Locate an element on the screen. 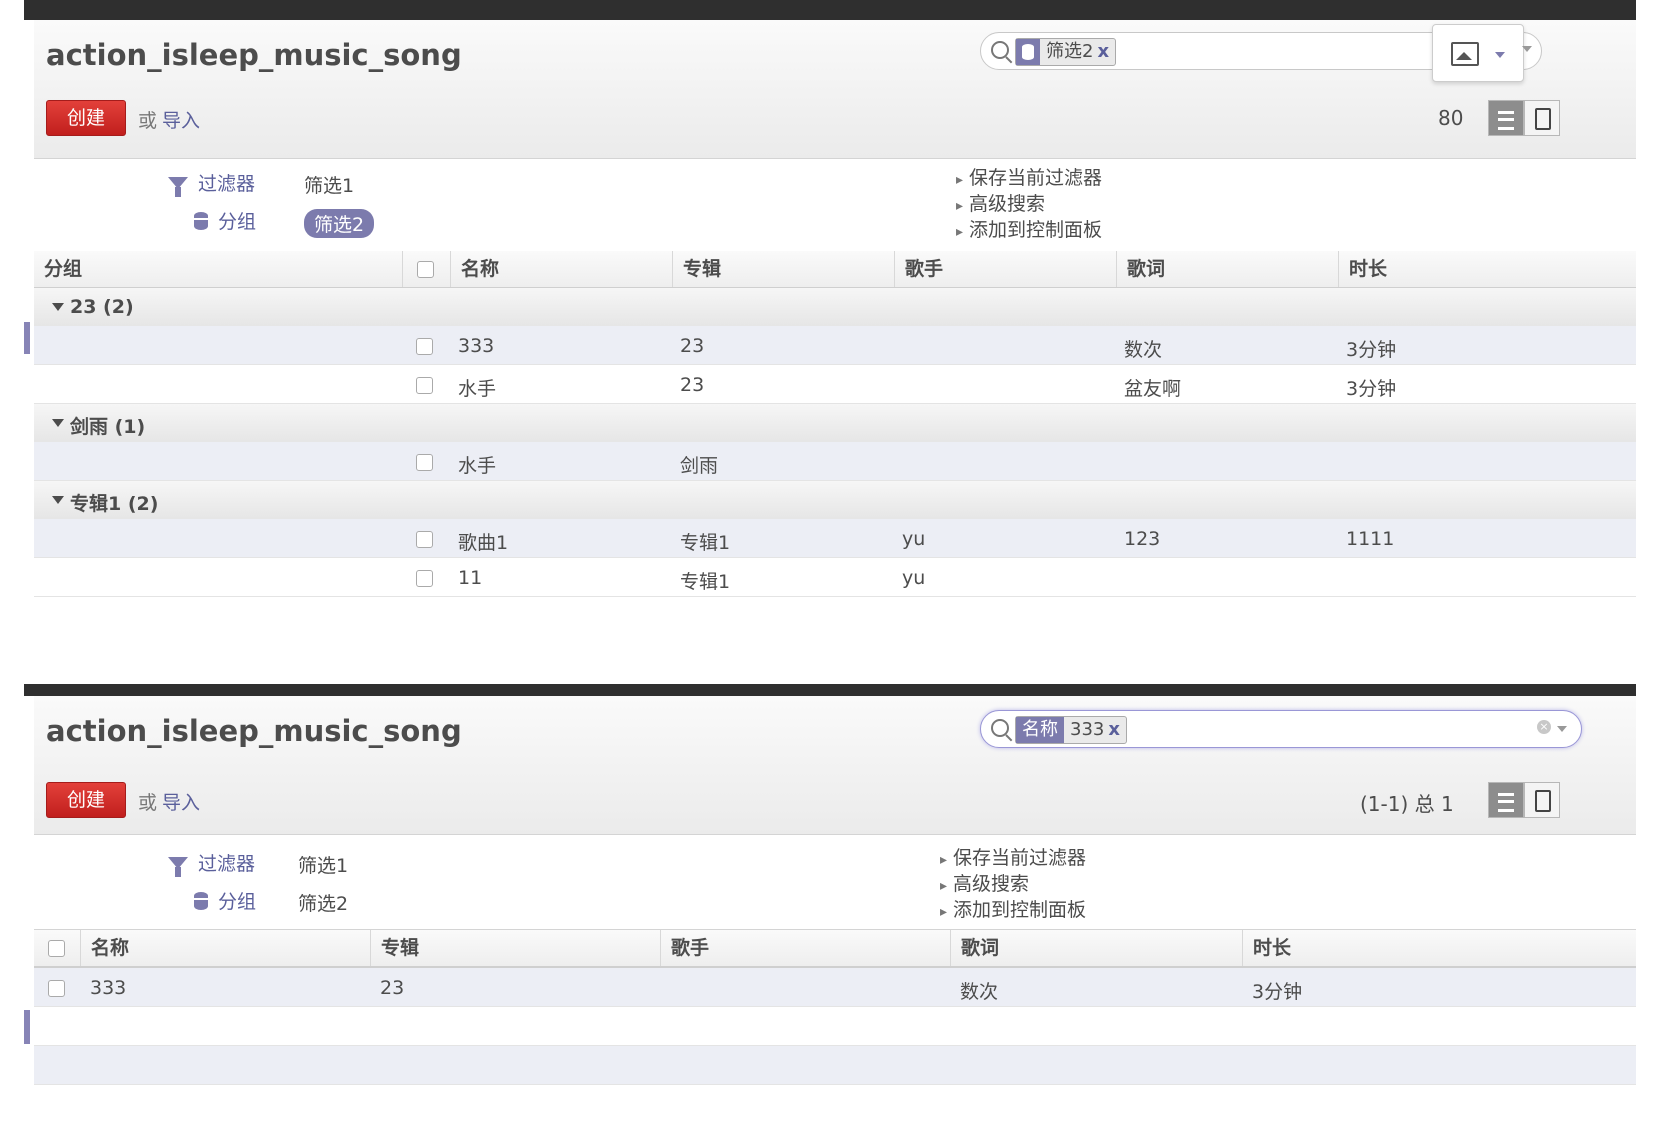  group-label-text: 23 (2) is located at coordinates (102, 307).